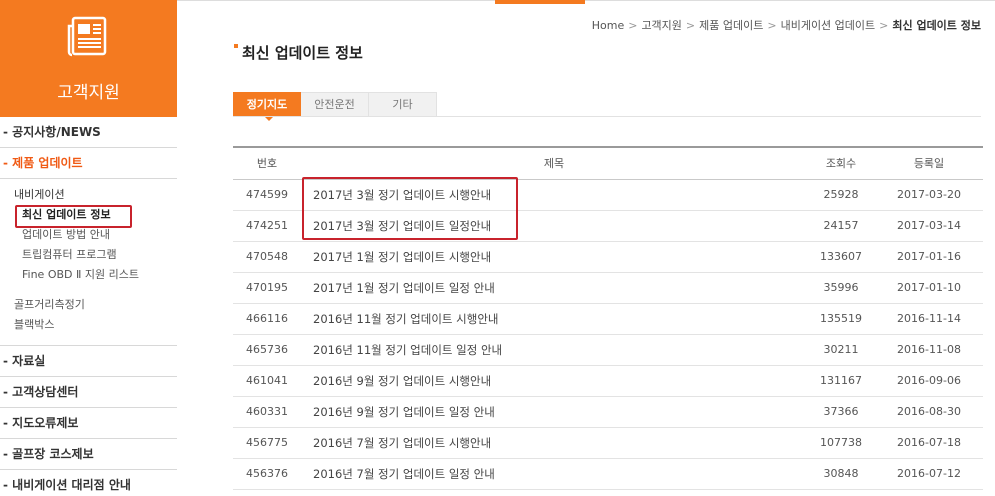 The width and height of the screenshot is (995, 496). Describe the element at coordinates (554, 163) in the screenshot. I see `header-subject: 제목` at that location.